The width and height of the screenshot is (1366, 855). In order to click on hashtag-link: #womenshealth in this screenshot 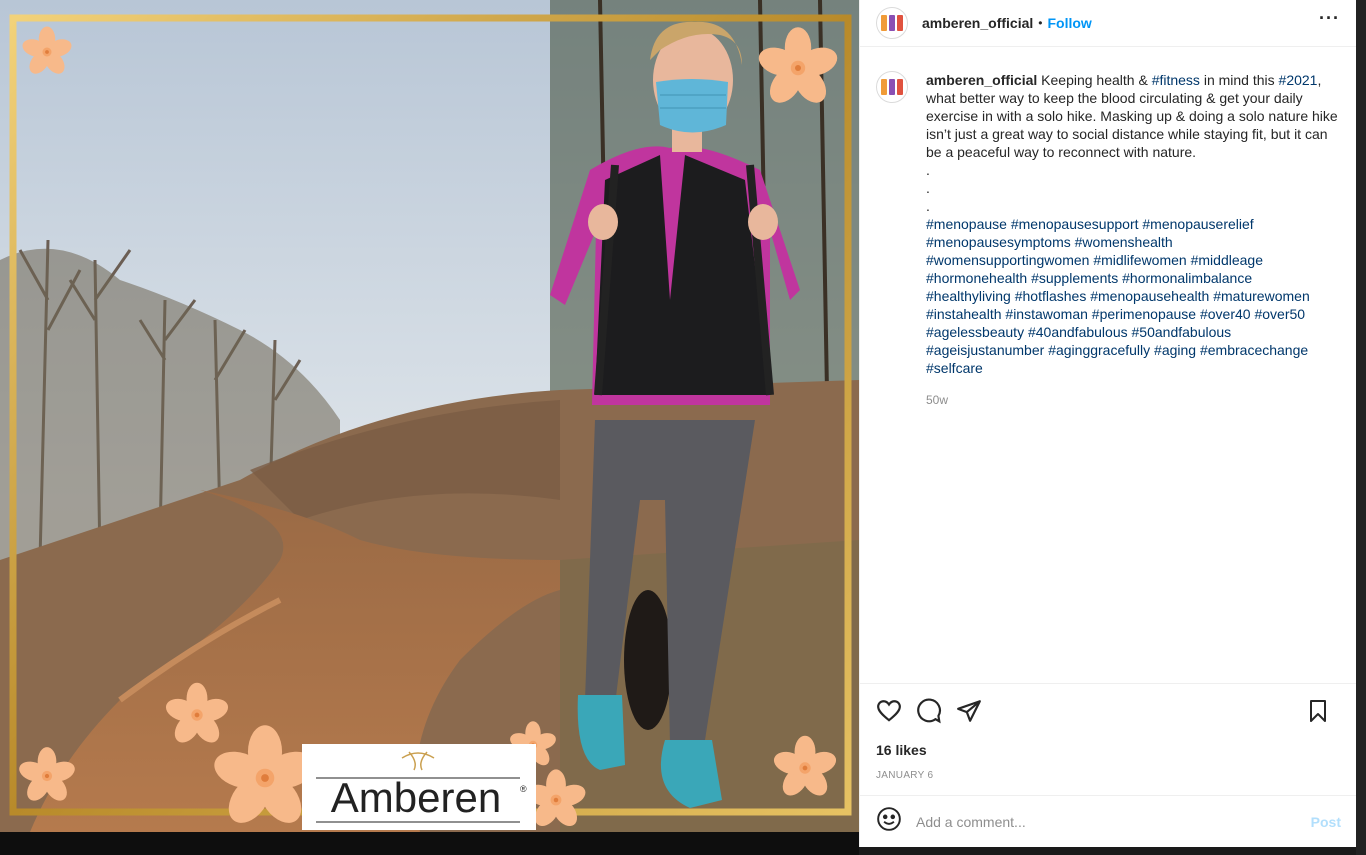, I will do `click(1124, 242)`.